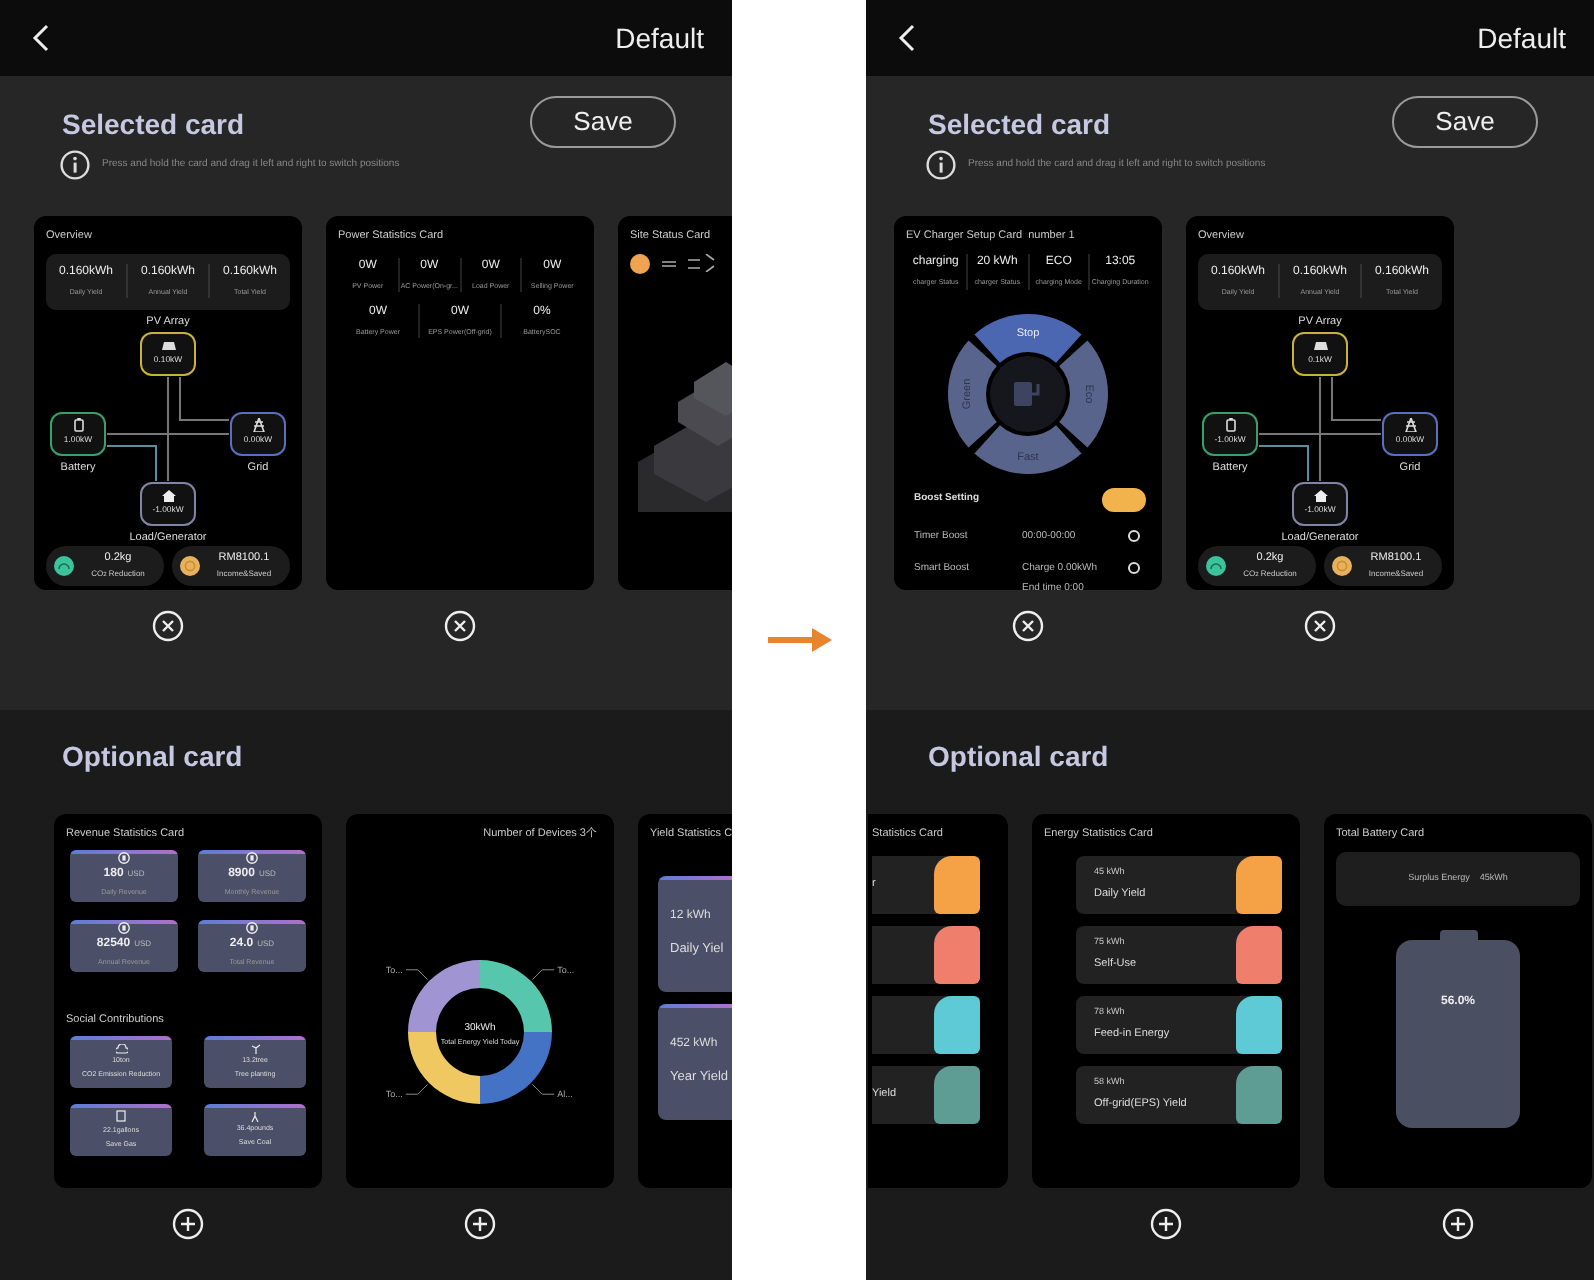 Image resolution: width=1594 pixels, height=1280 pixels. I want to click on boost-toggle, so click(1124, 499).